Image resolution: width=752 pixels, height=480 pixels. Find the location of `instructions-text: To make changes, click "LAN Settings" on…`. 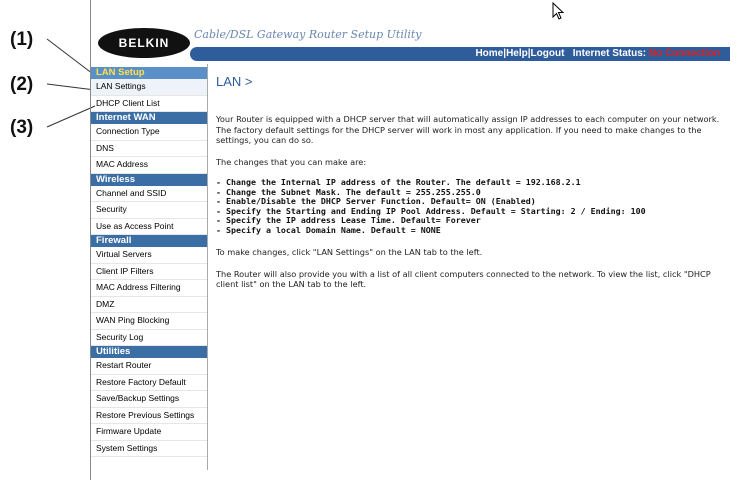

instructions-text: To make changes, click "LAN Settings" on… is located at coordinates (349, 252).